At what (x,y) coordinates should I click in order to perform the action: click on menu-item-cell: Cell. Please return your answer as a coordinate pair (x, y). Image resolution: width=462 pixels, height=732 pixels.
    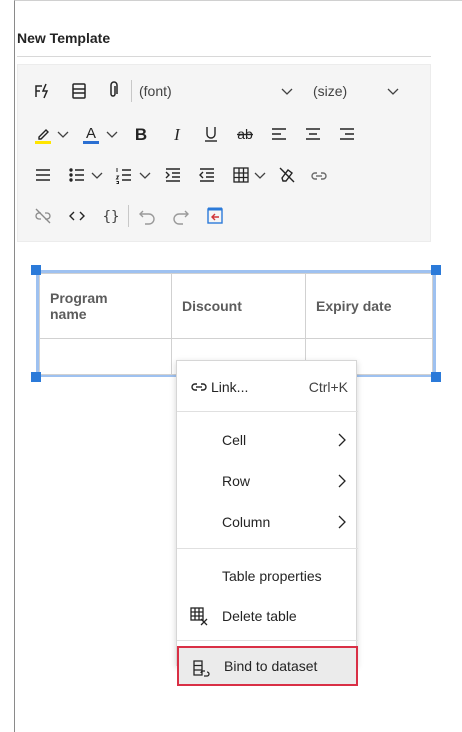
    Looking at the image, I should click on (267, 440).